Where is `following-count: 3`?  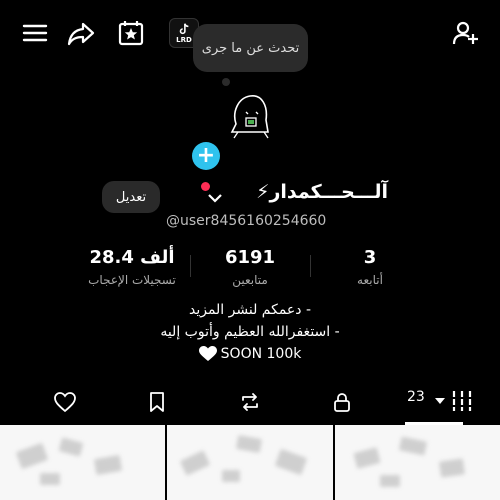
following-count: 3 is located at coordinates (370, 257).